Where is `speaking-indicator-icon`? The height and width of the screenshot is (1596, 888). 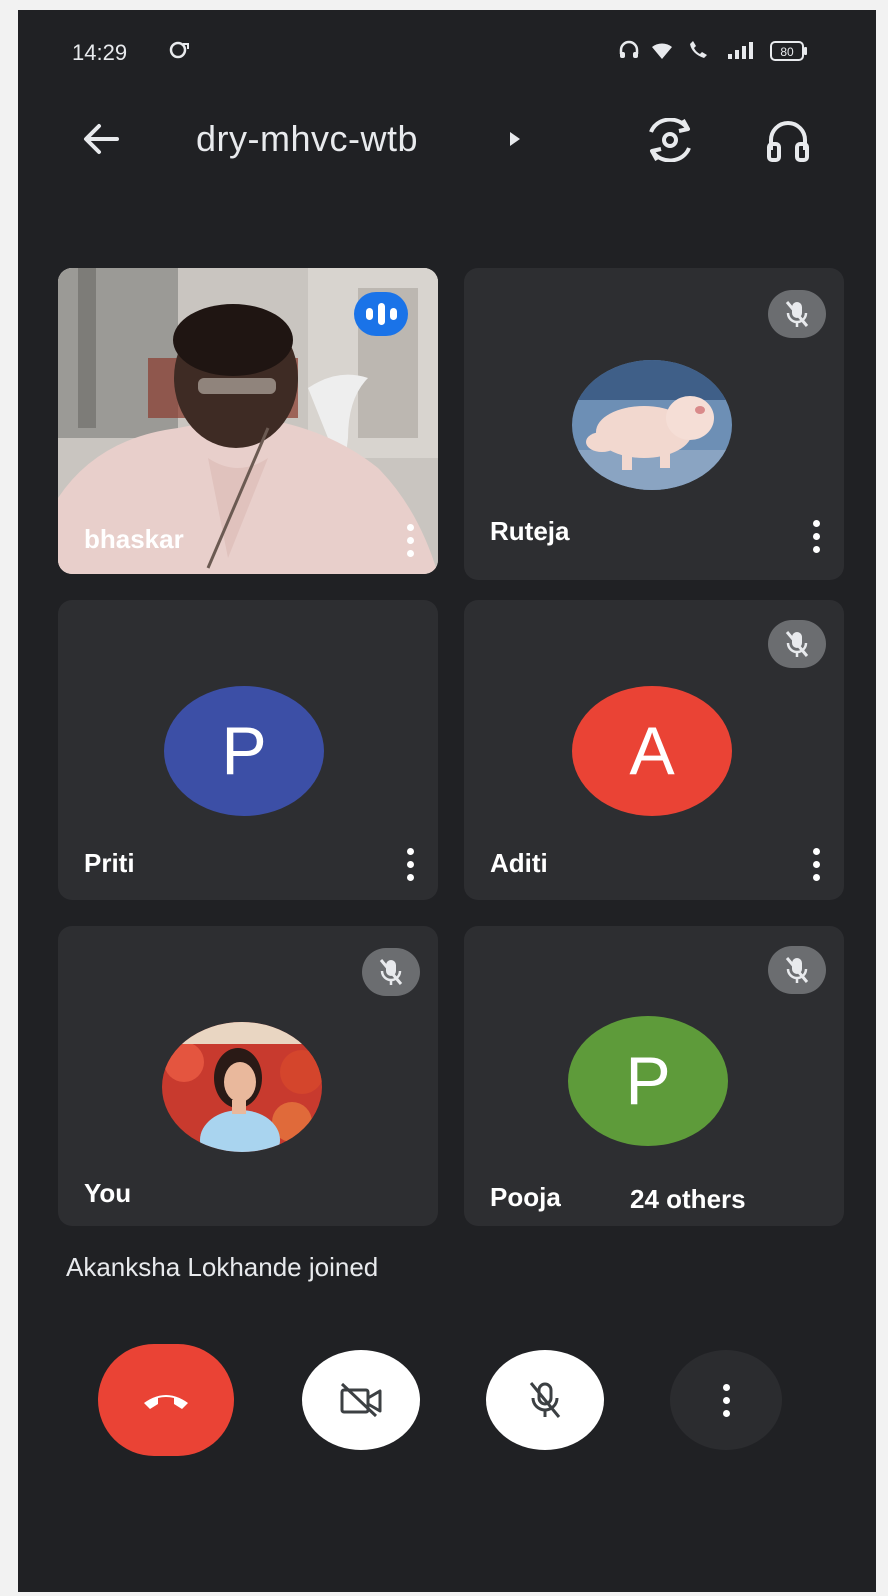
speaking-indicator-icon is located at coordinates (381, 314).